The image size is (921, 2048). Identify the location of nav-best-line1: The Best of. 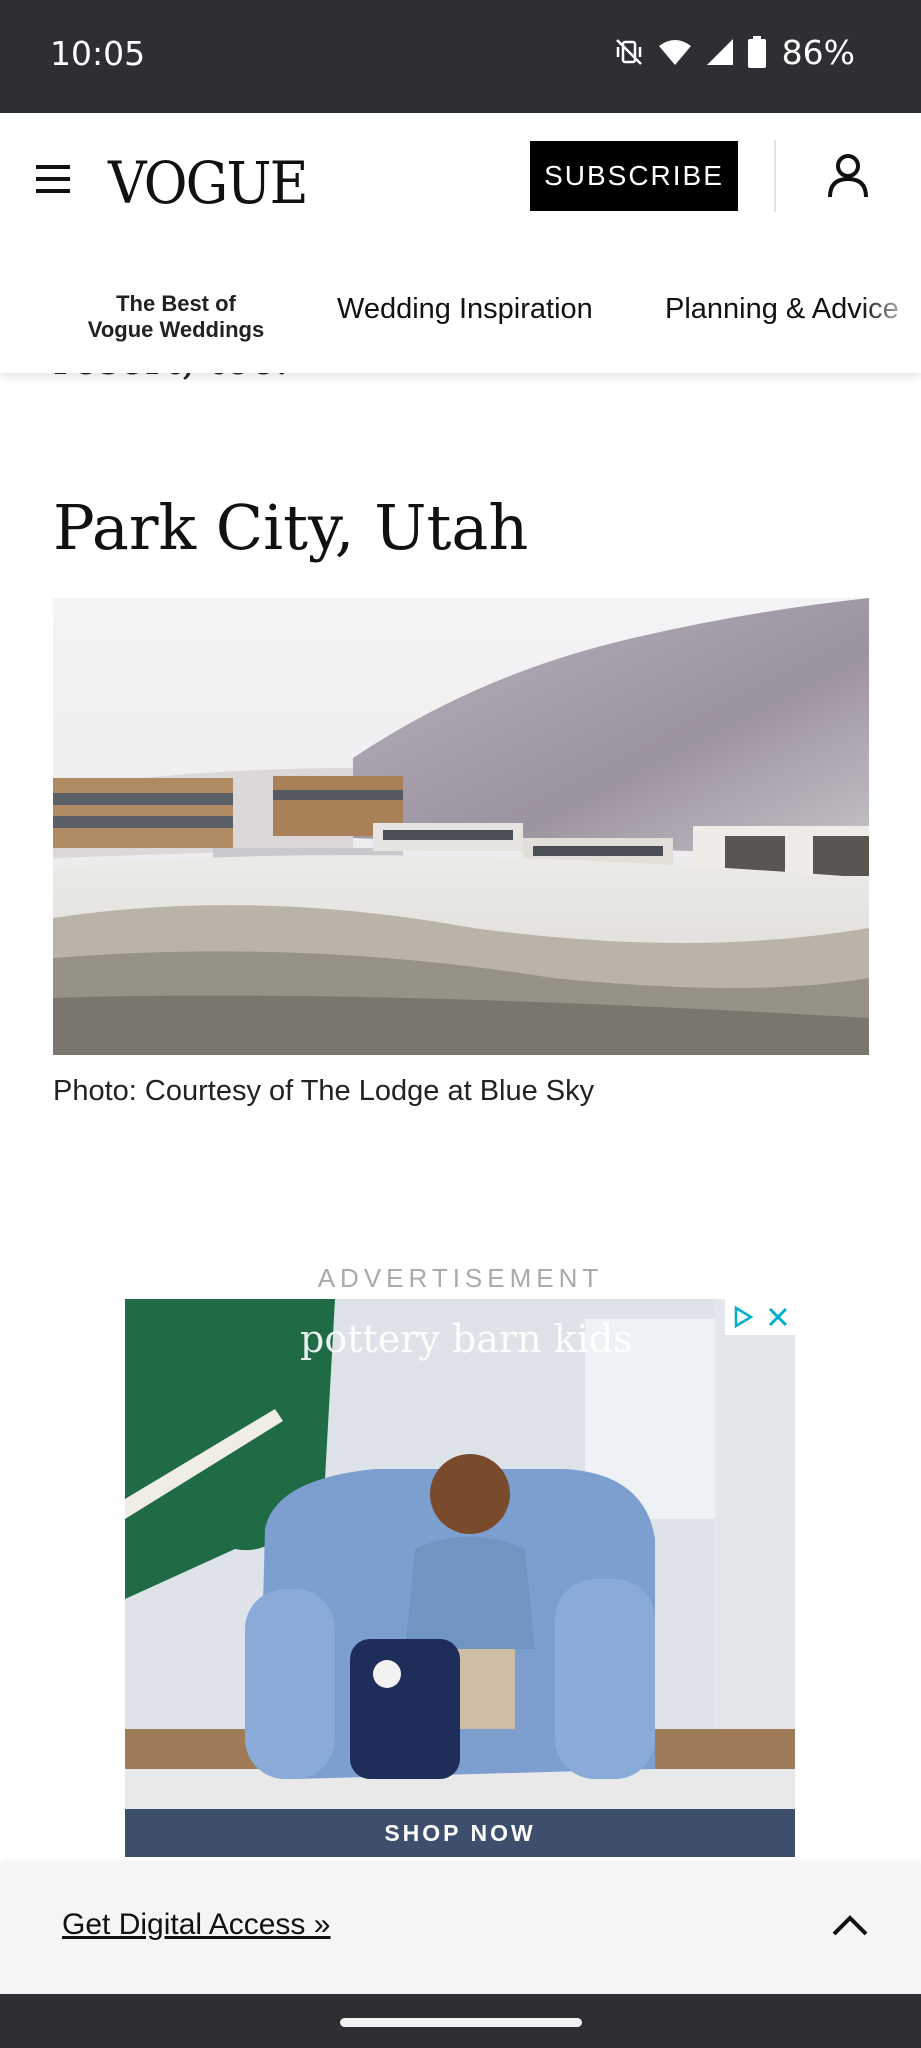
(176, 303).